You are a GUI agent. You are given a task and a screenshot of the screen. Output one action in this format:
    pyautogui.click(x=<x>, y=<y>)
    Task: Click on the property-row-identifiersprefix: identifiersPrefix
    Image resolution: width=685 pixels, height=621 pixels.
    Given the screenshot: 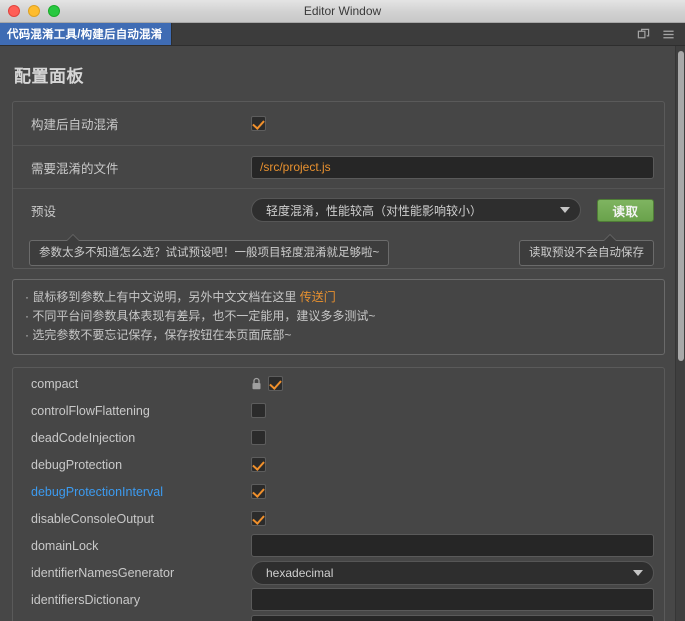 What is the action you would take?
    pyautogui.click(x=338, y=617)
    